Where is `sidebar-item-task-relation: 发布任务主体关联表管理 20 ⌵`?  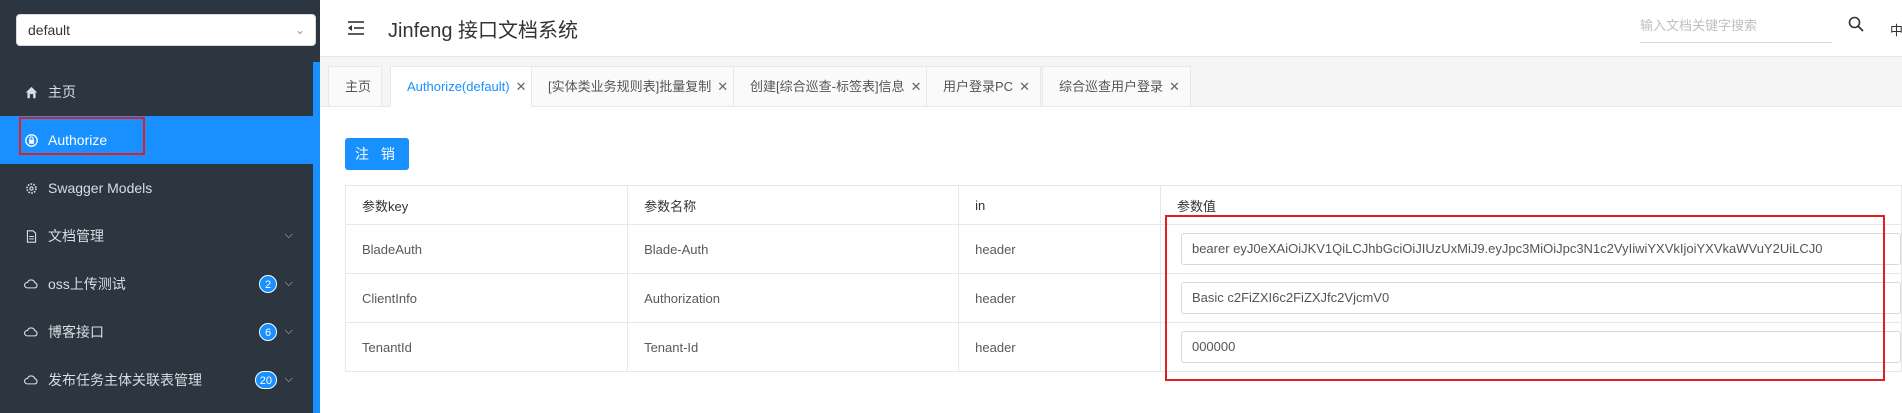
sidebar-item-task-relation: 发布任务主体关联表管理 20 ⌵ is located at coordinates (156, 380).